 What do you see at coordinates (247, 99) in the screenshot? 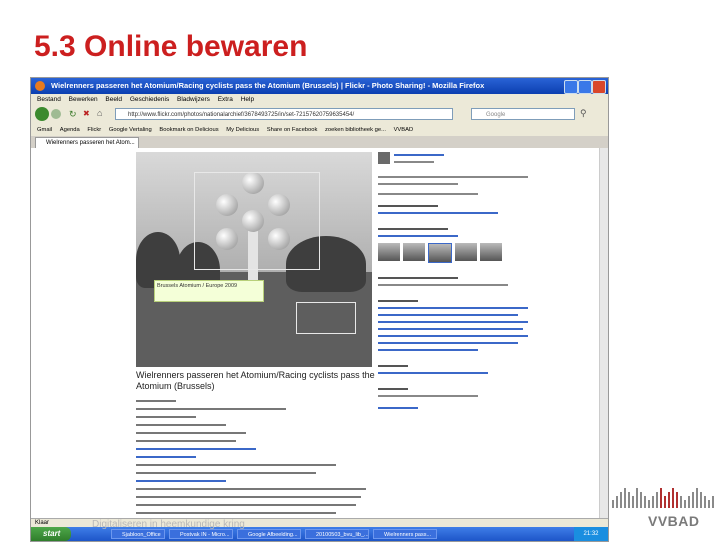
I see `menu-item-help: Help` at bounding box center [247, 99].